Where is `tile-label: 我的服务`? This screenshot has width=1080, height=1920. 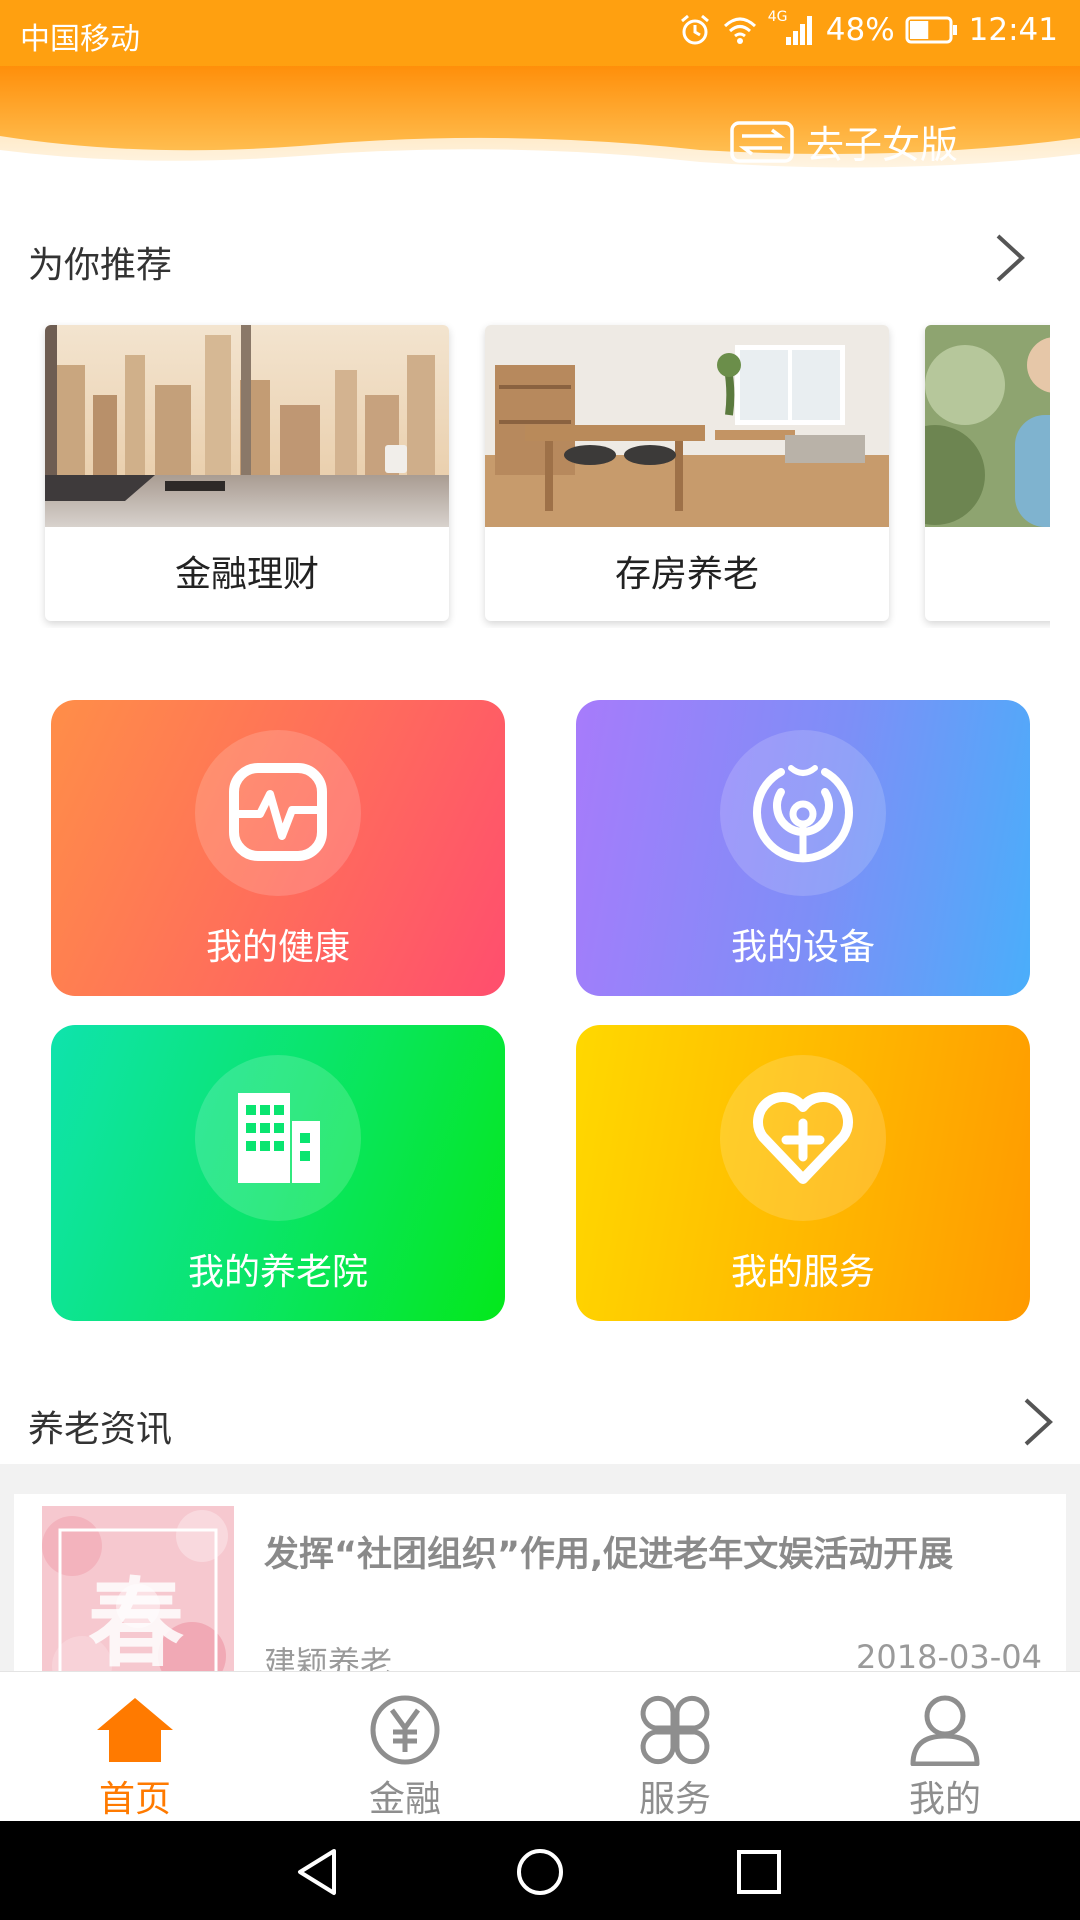 tile-label: 我的服务 is located at coordinates (802, 1272).